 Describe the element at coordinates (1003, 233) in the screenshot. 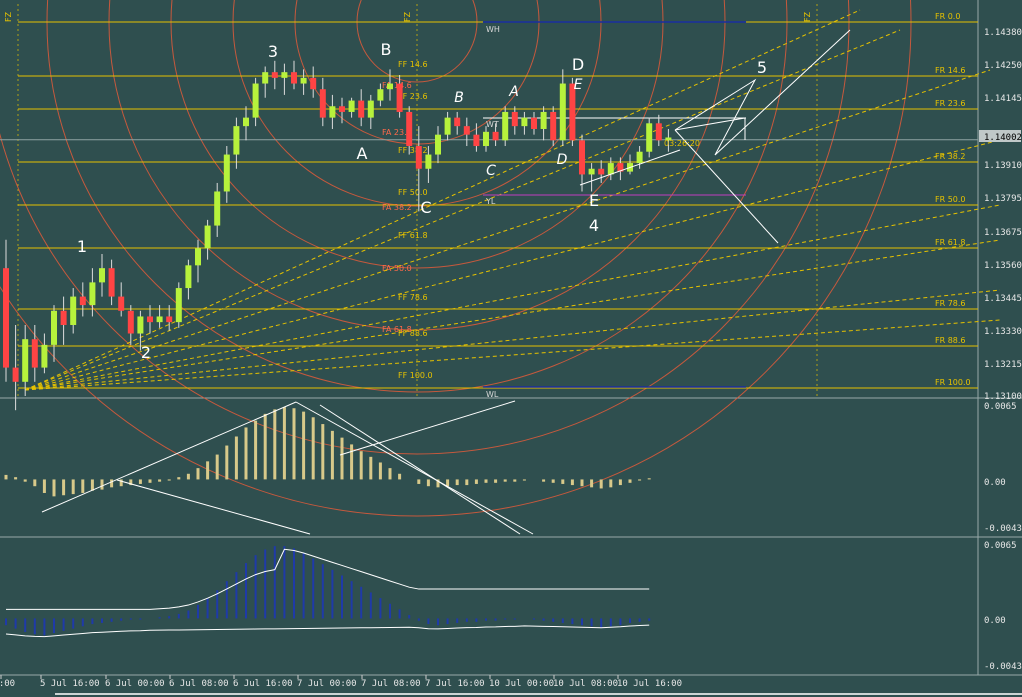

I see `price-tick-label: 1.13675` at that location.